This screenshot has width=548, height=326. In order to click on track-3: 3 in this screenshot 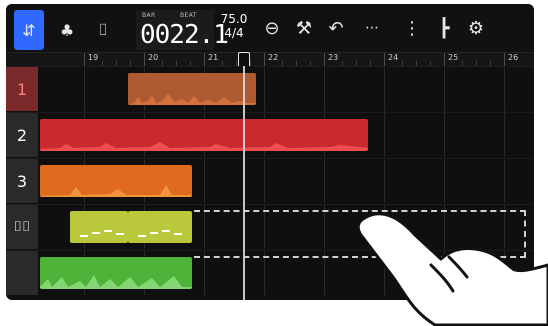, I will do `click(270, 180)`.